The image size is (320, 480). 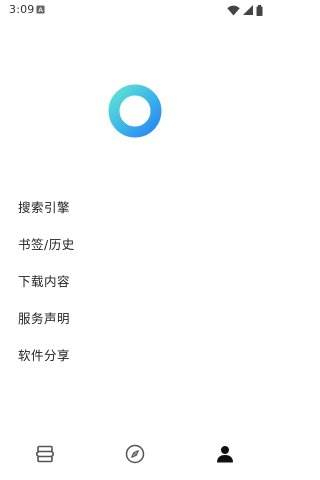 I want to click on status-icons, so click(x=245, y=10).